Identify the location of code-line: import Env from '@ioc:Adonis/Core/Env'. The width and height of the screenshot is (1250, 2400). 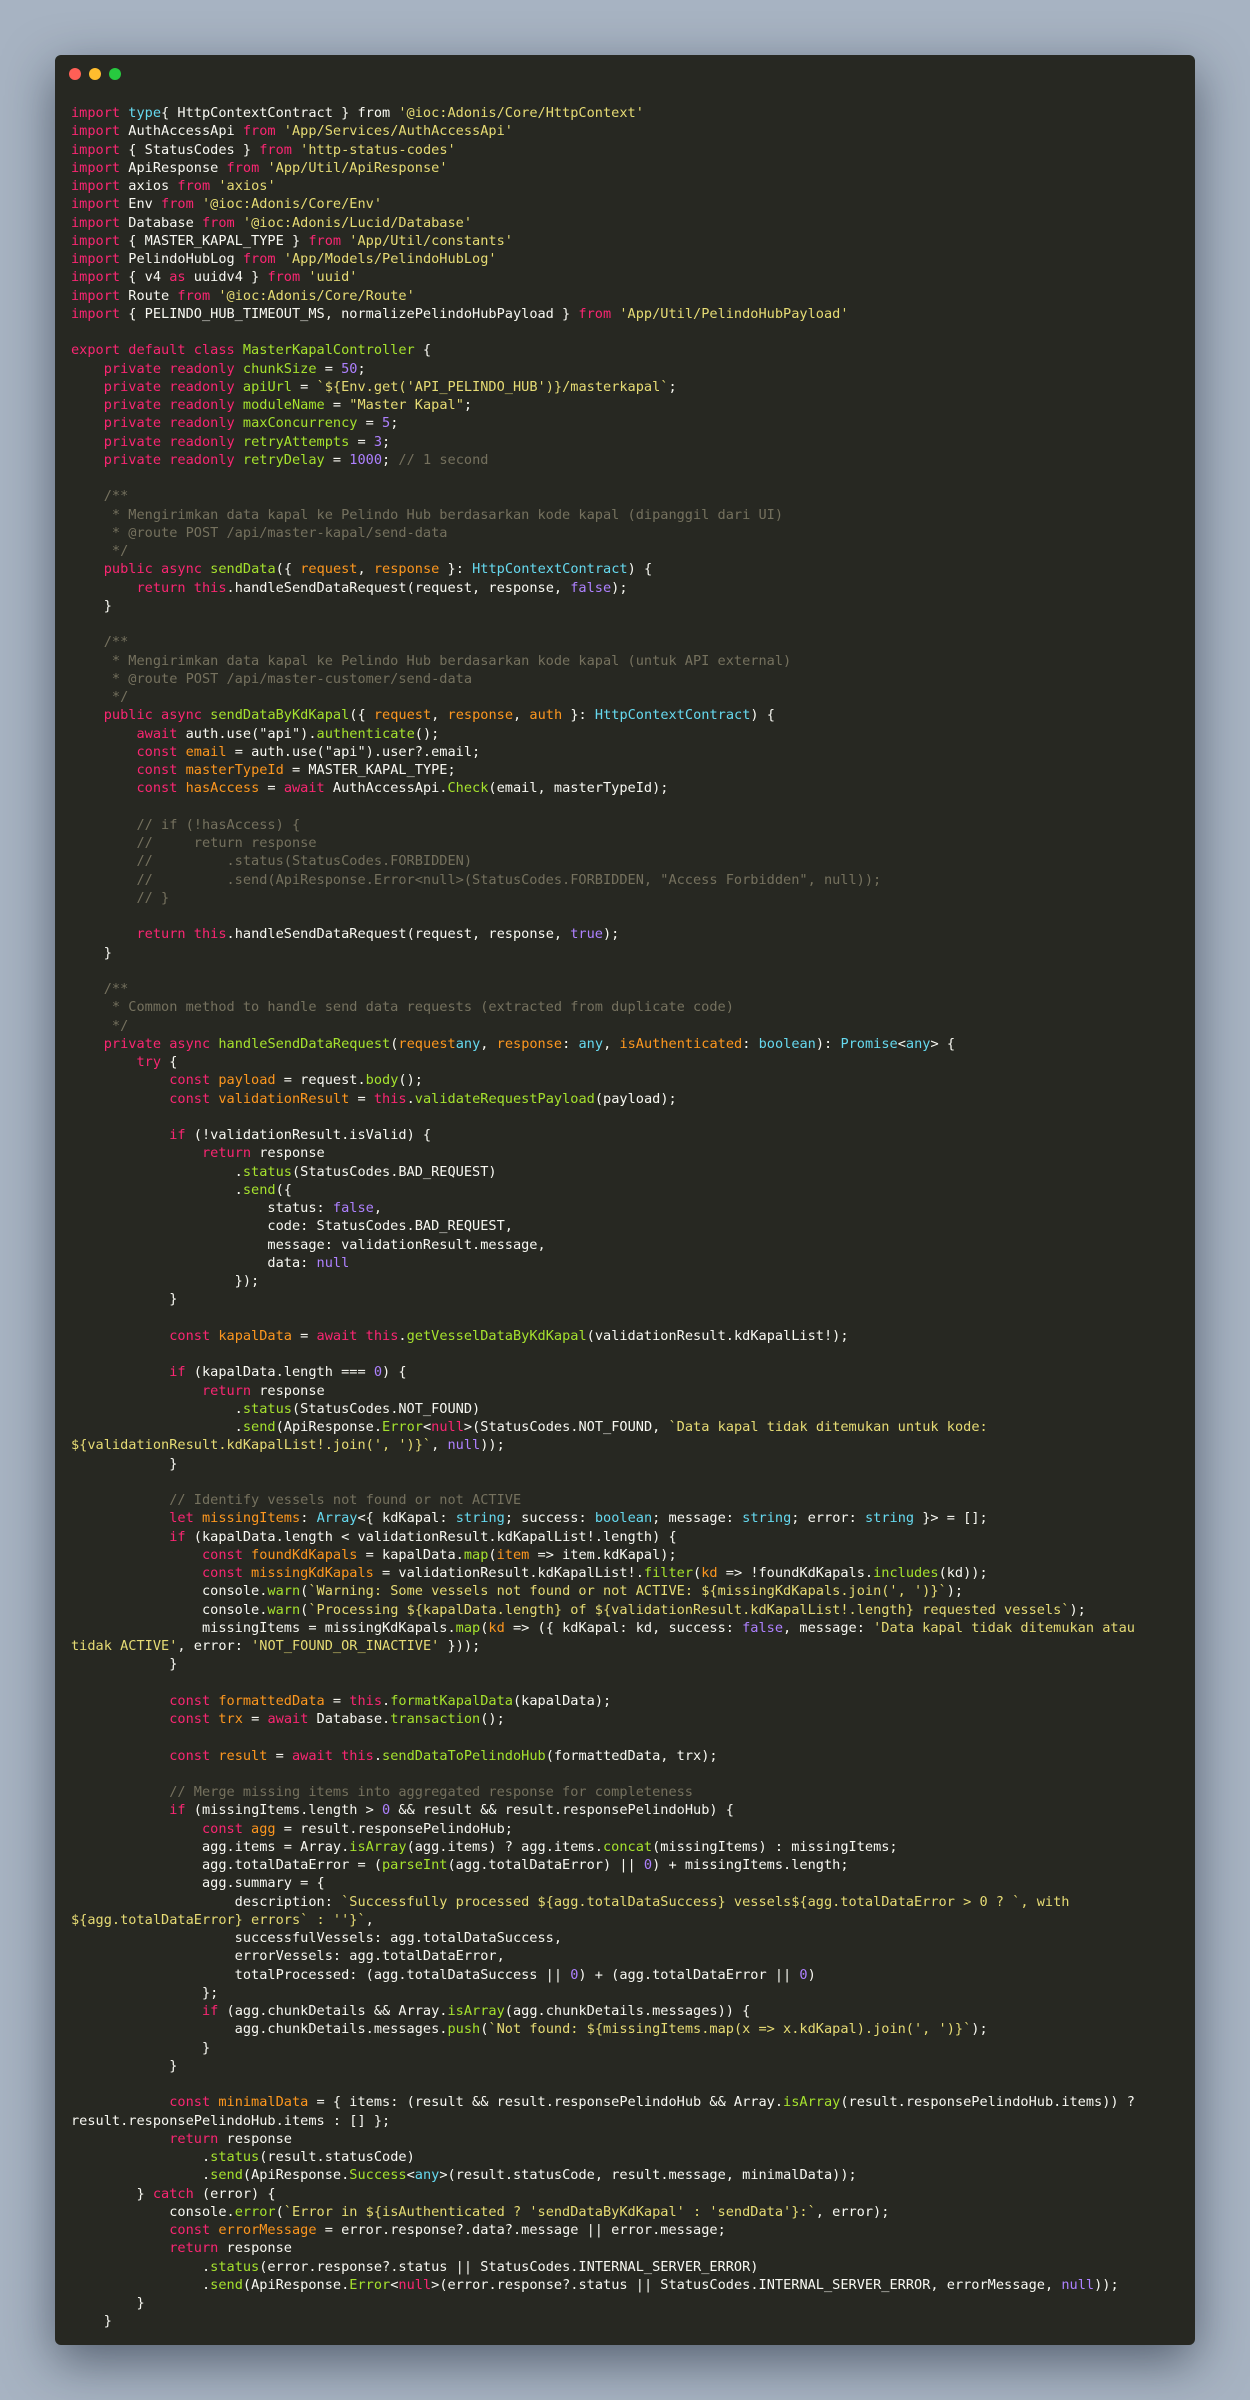
(628, 204).